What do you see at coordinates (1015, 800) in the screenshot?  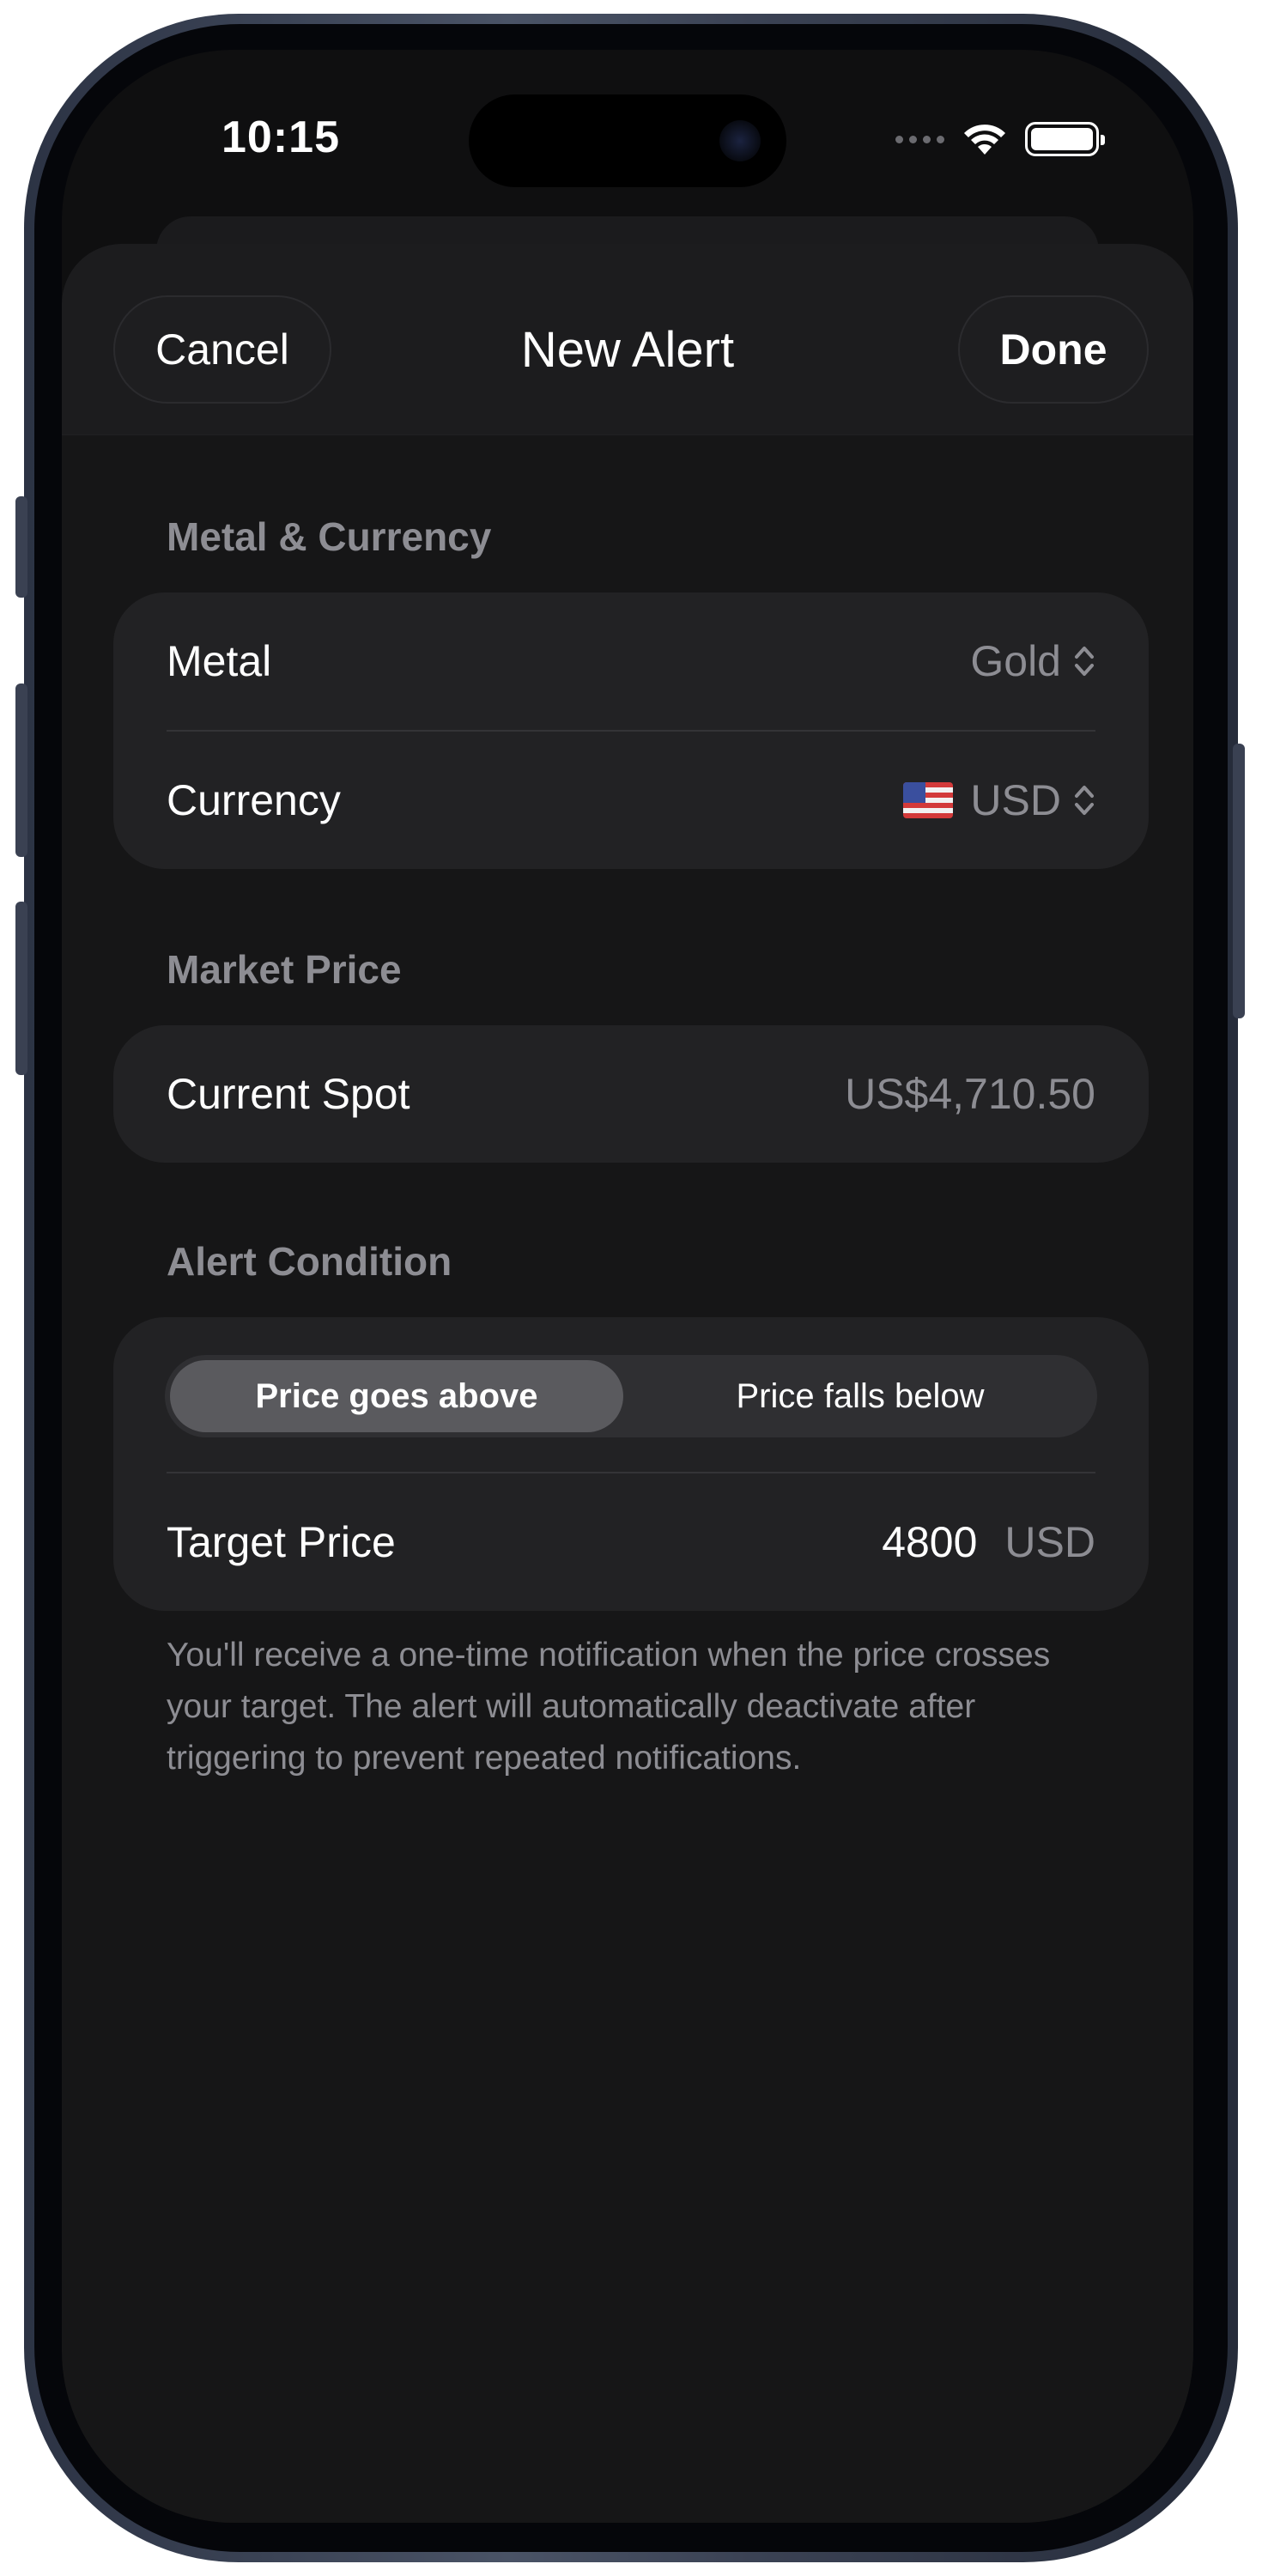 I see `currency-value: USD` at bounding box center [1015, 800].